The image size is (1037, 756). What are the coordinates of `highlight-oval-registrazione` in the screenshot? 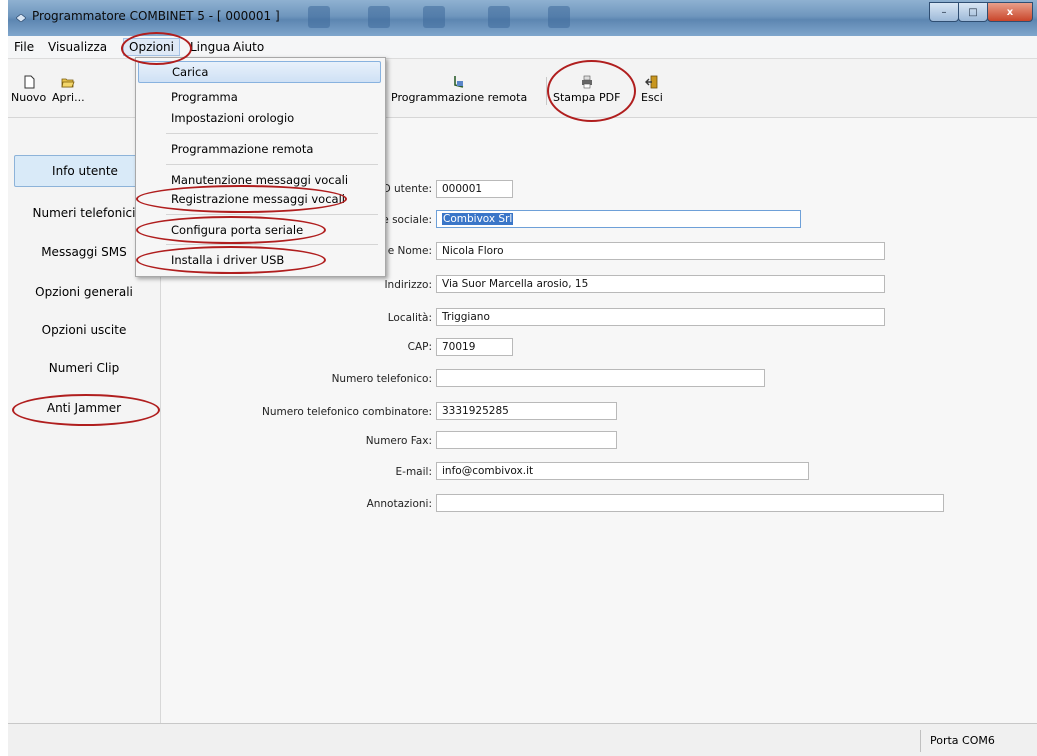 It's located at (241, 199).